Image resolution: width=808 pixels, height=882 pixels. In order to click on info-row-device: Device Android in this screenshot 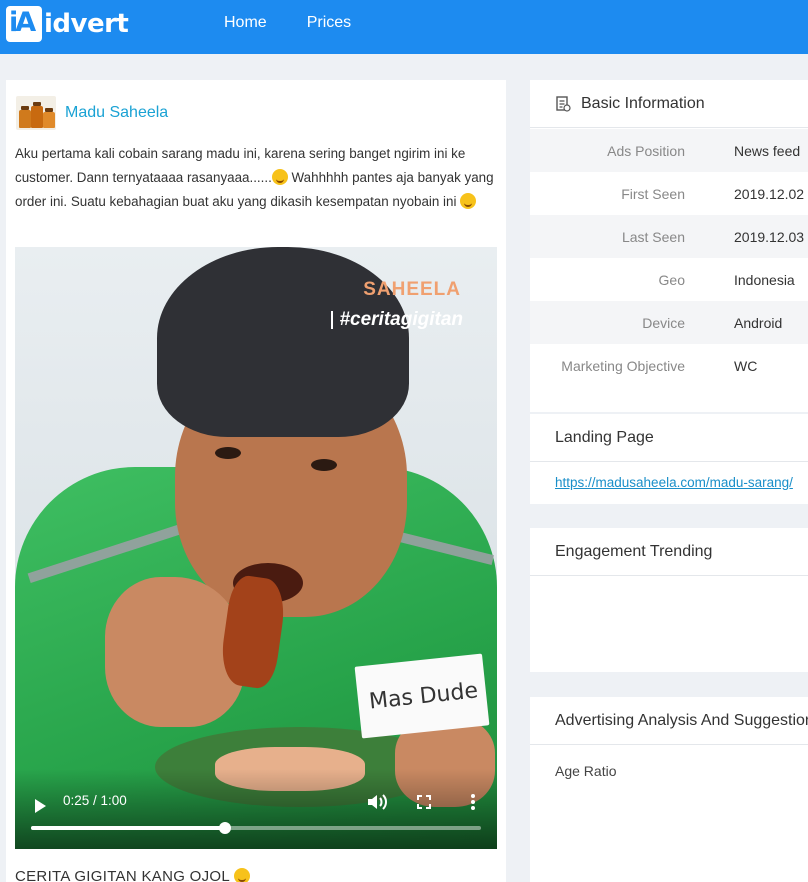, I will do `click(669, 322)`.